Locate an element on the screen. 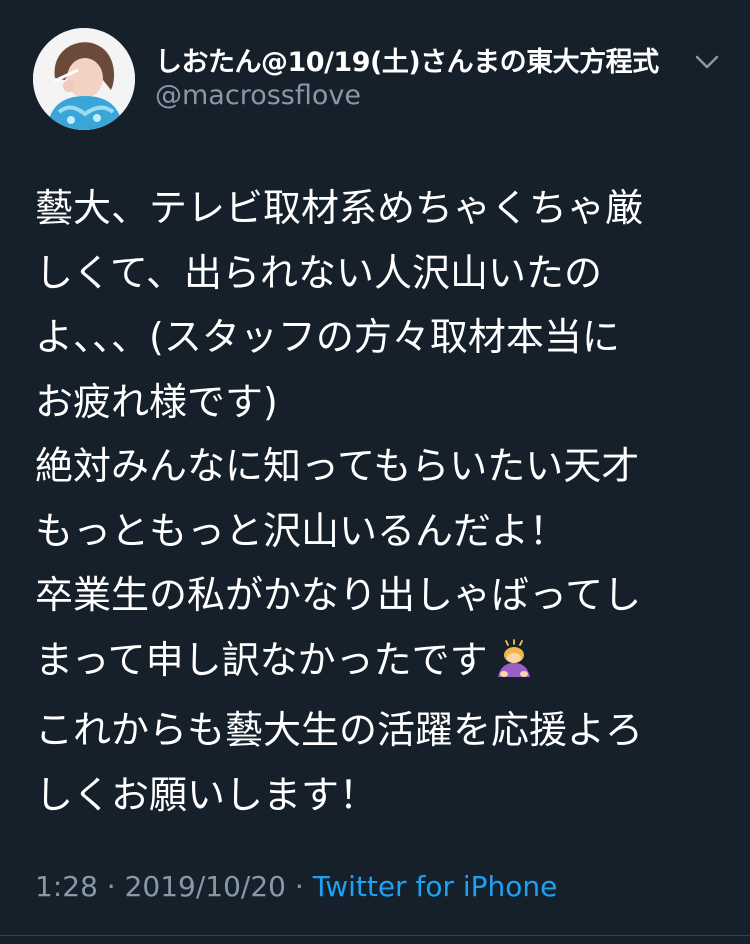  divider is located at coordinates (375, 935).